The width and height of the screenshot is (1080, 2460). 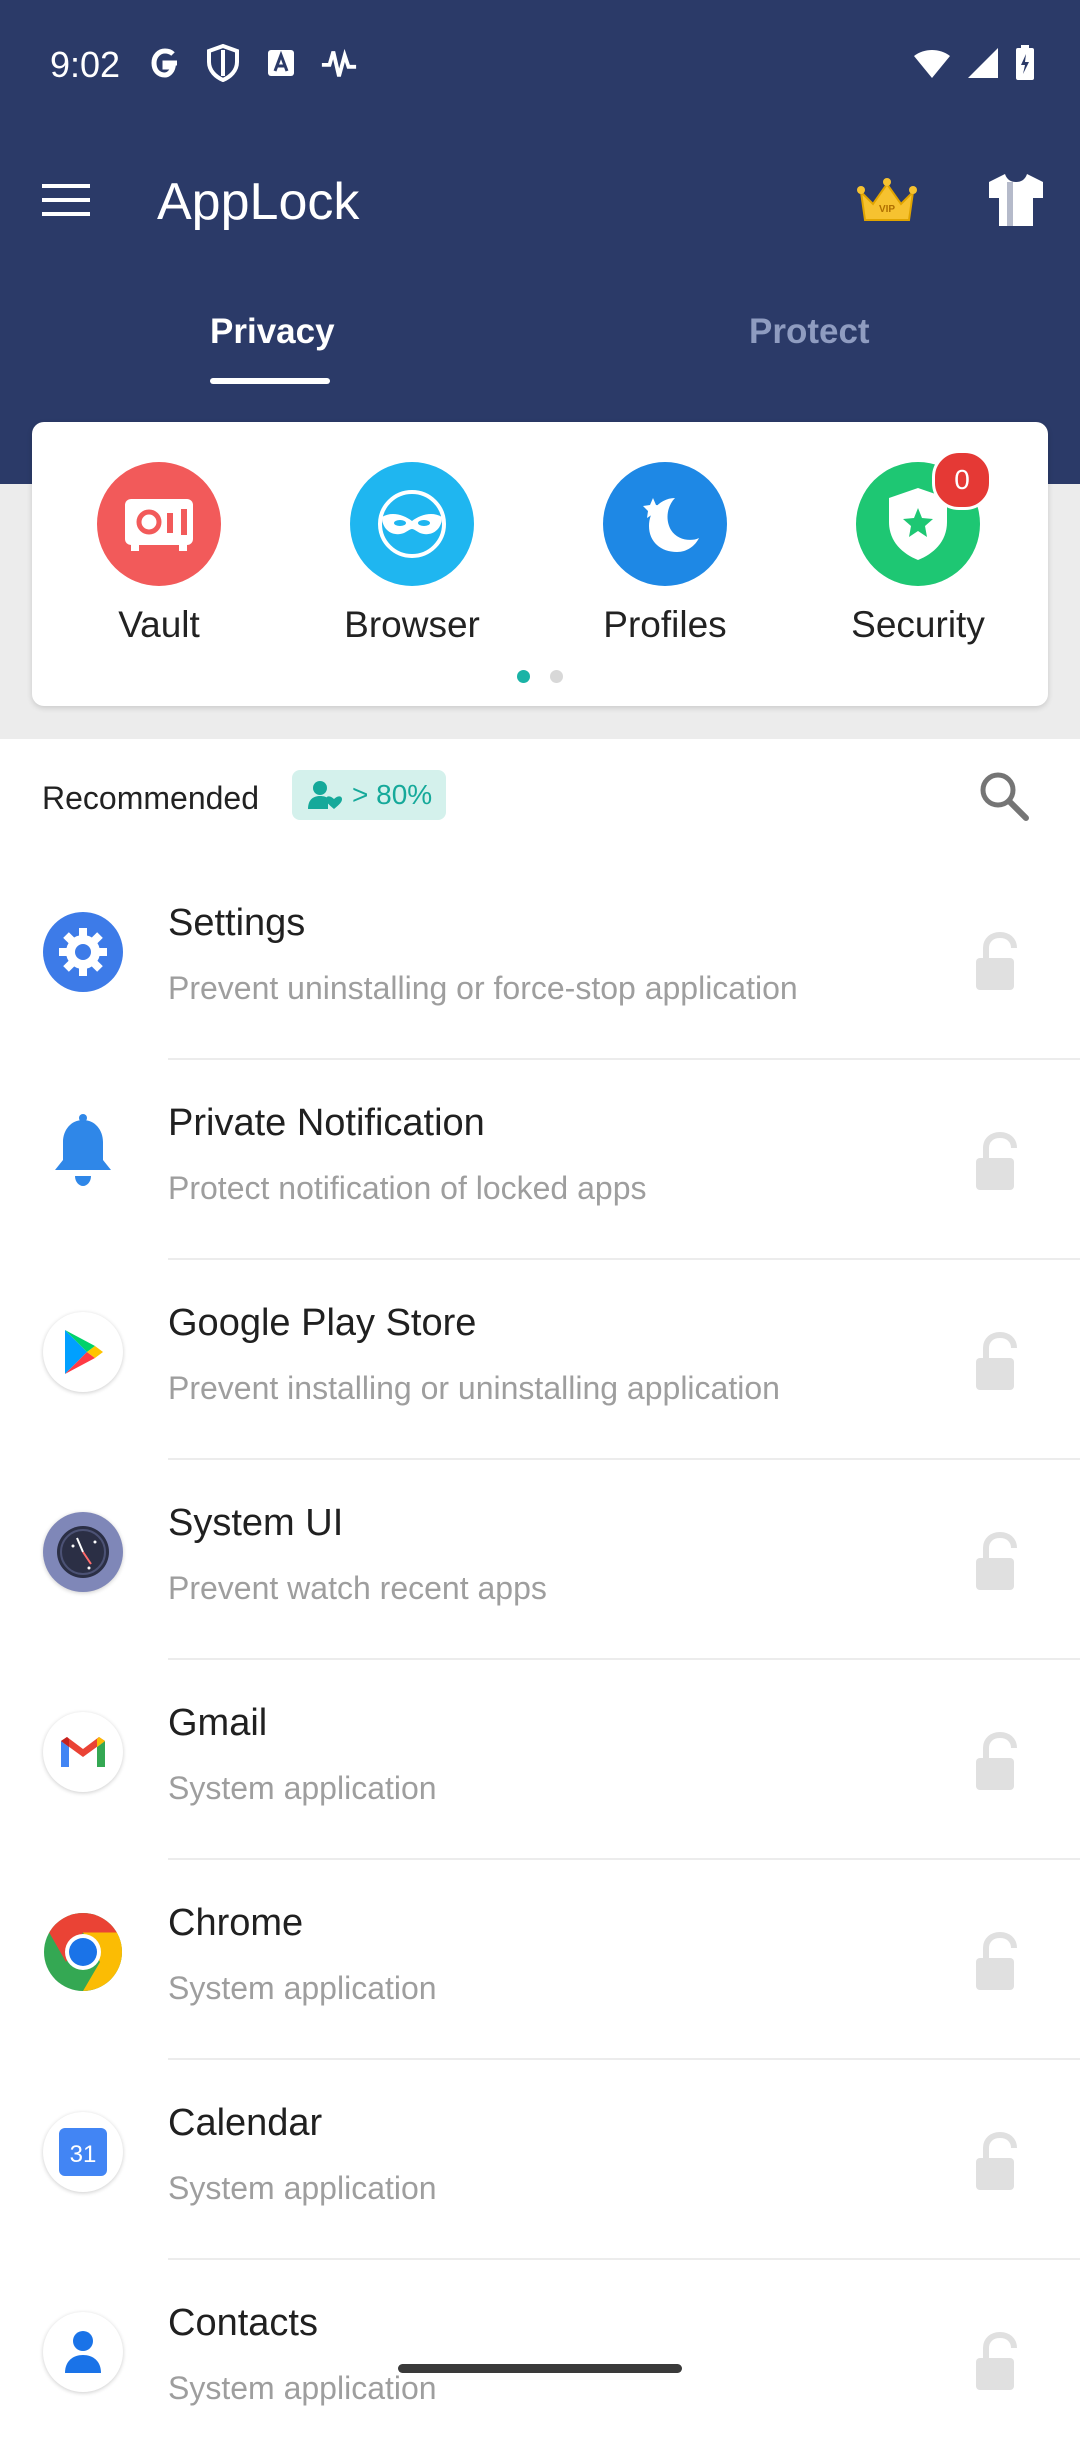 What do you see at coordinates (540, 65) in the screenshot?
I see `status-bar: 9:02` at bounding box center [540, 65].